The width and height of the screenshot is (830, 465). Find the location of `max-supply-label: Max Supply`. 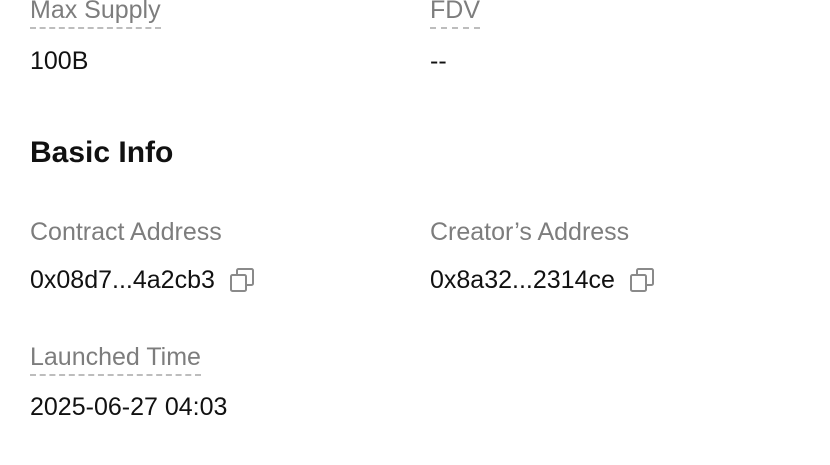

max-supply-label: Max Supply is located at coordinates (95, 14).